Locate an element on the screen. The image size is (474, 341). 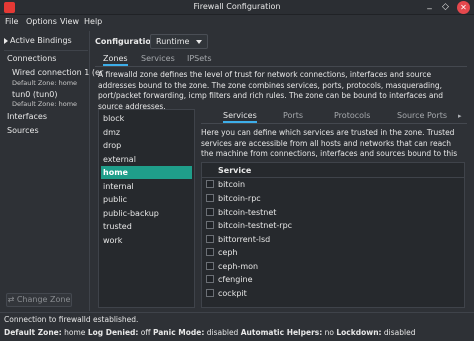
service-label: ceph is located at coordinates (228, 252).